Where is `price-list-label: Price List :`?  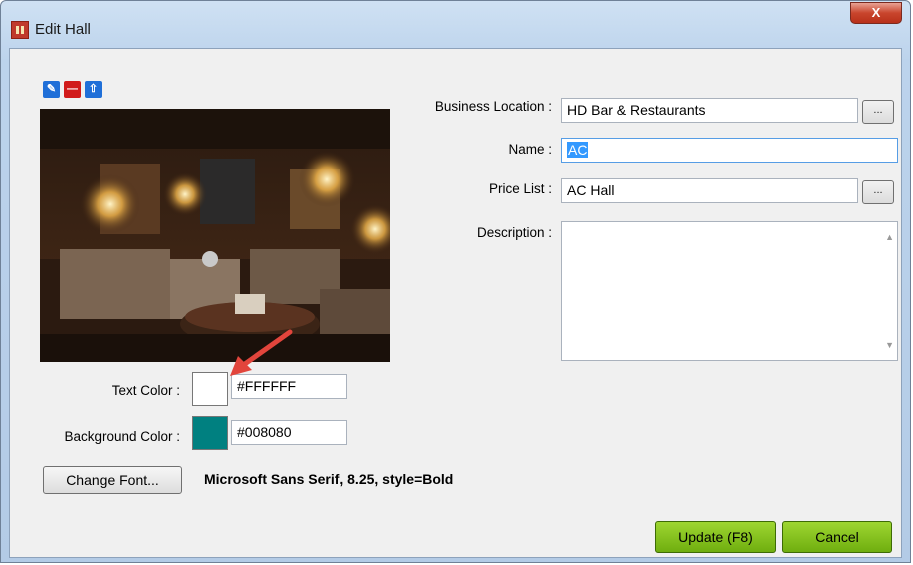 price-list-label: Price List : is located at coordinates (520, 188).